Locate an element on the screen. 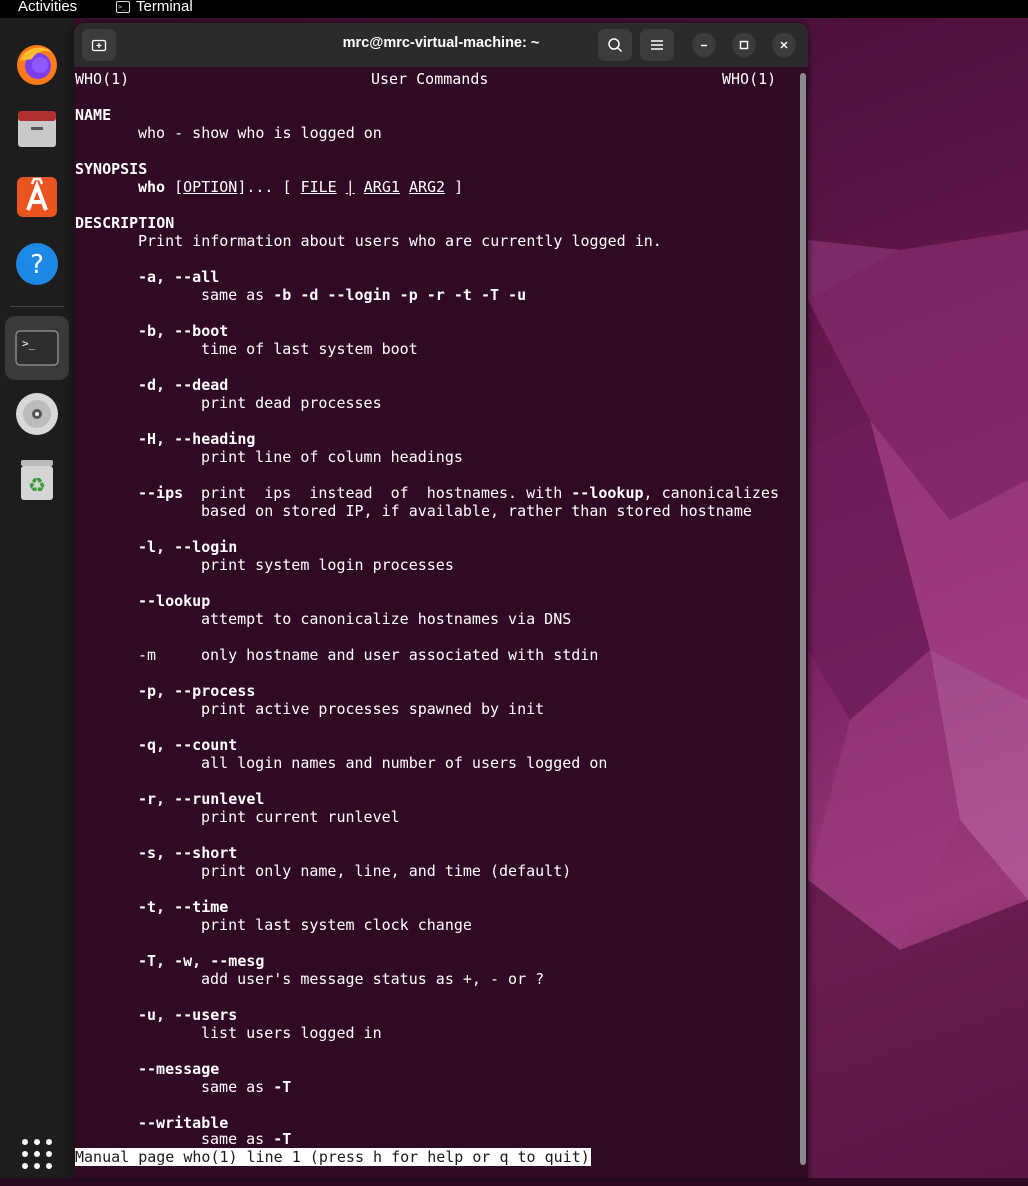 The image size is (1028, 1186). search-icon is located at coordinates (615, 45).